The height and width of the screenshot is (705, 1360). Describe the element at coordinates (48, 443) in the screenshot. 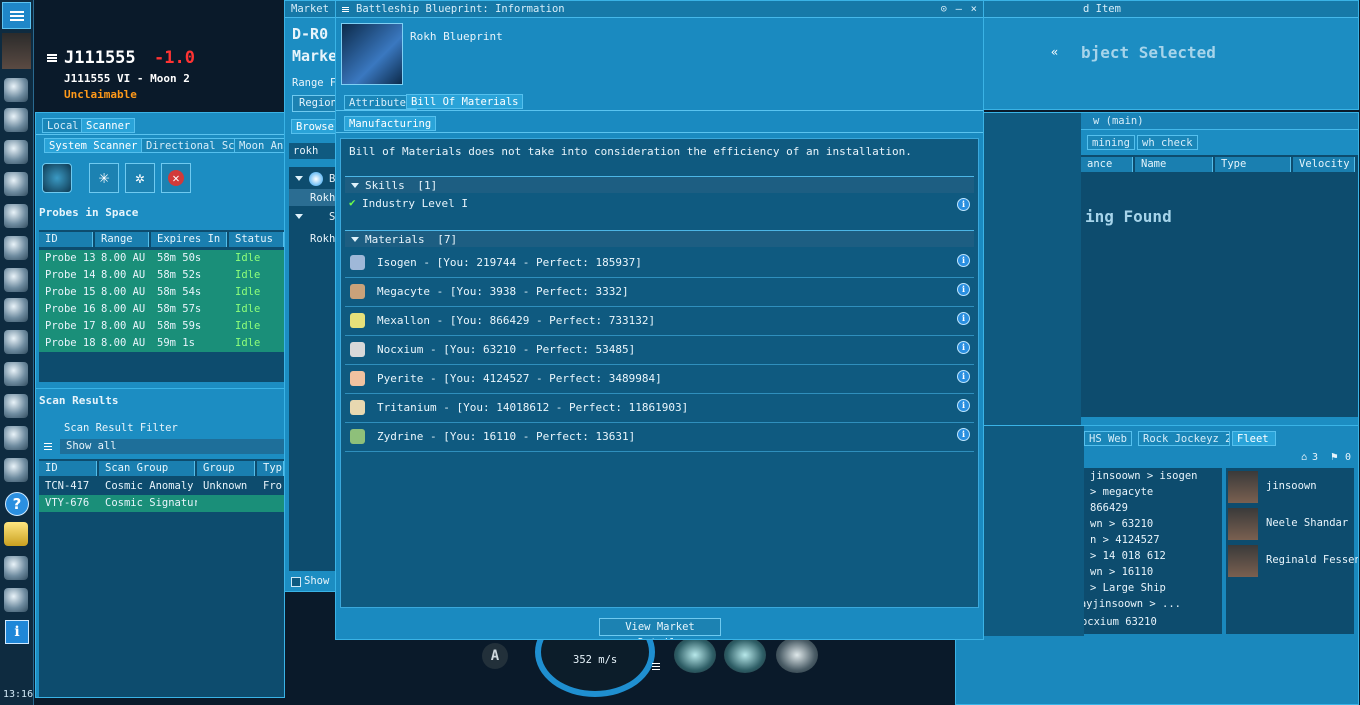

I see `filter-menu-icon` at that location.